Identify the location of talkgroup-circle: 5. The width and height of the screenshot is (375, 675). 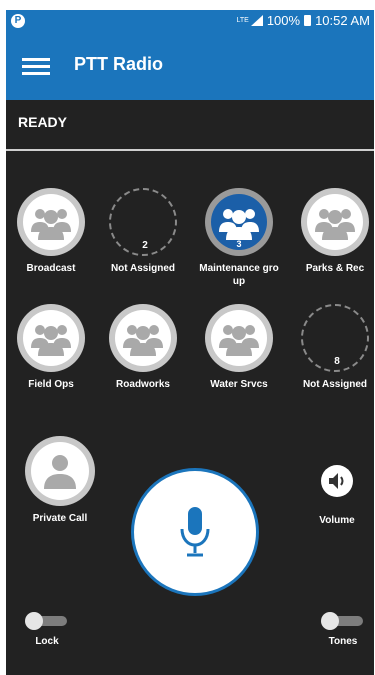
(51, 338).